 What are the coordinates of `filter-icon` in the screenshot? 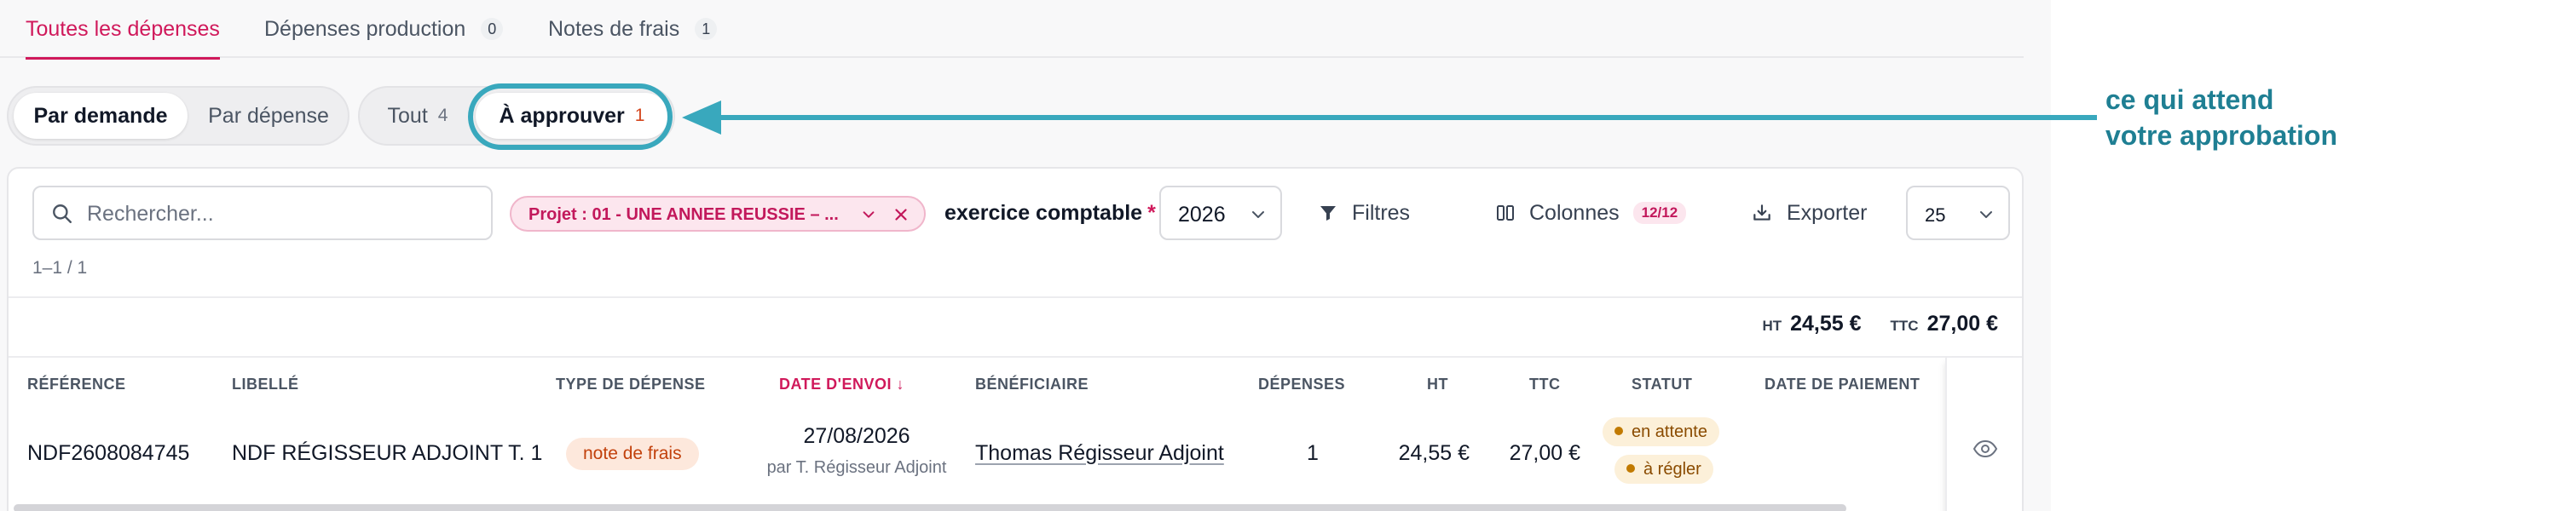 It's located at (1328, 213).